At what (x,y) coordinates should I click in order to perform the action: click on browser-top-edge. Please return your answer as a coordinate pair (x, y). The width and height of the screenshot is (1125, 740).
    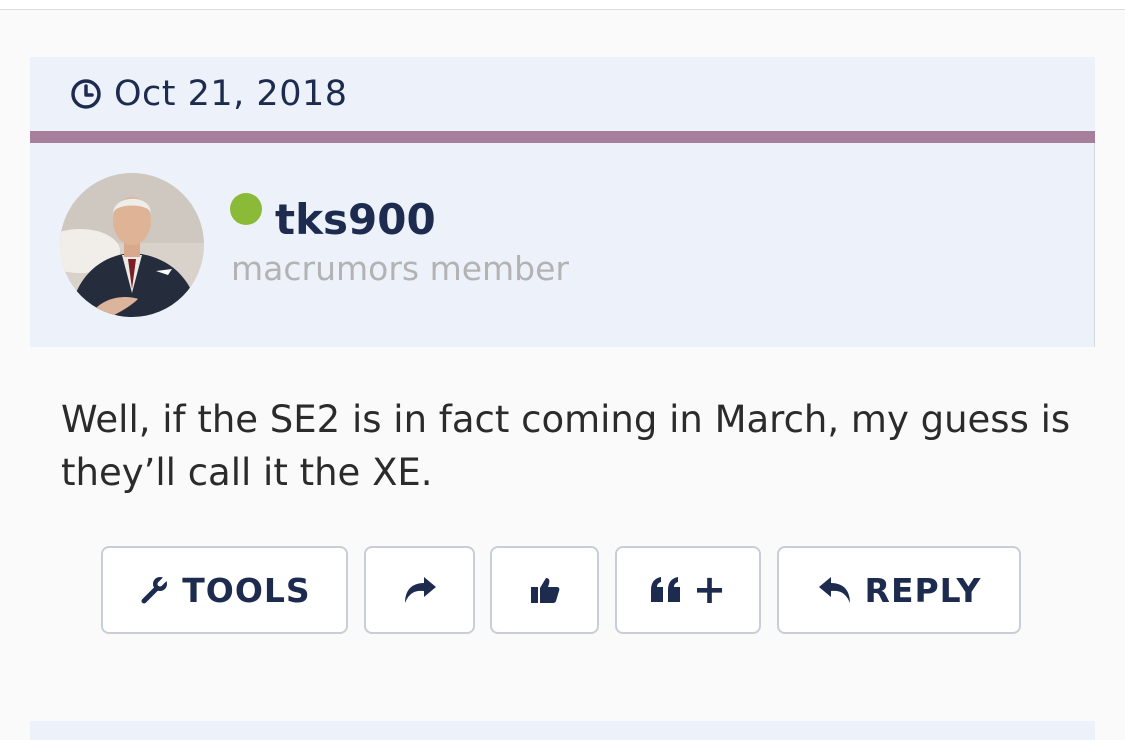
    Looking at the image, I should click on (562, 5).